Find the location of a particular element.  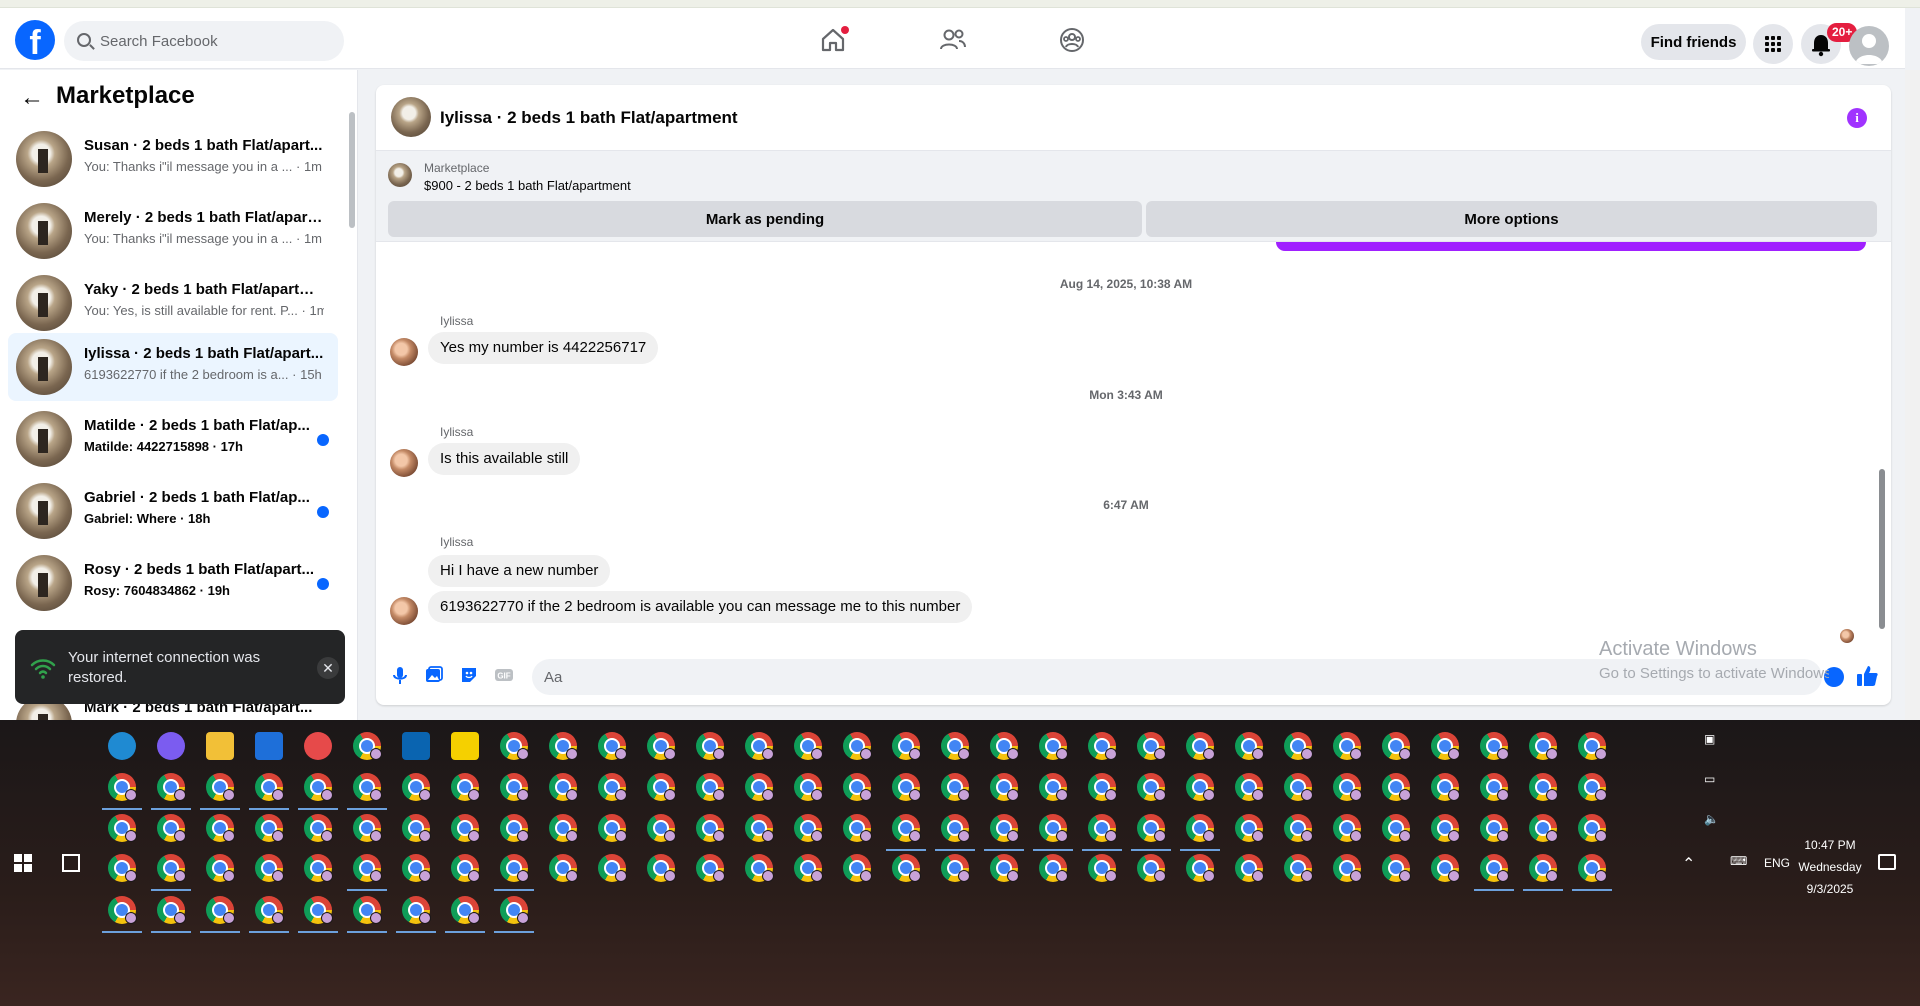

menu-button is located at coordinates (1773, 44).